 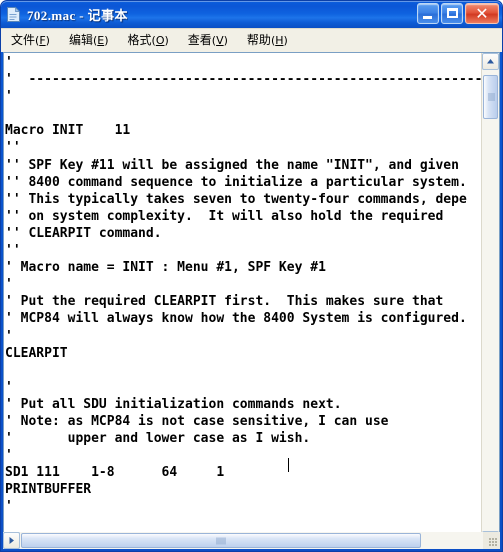 What do you see at coordinates (80, 40) in the screenshot?
I see `menu-item-edit-label: 编辑` at bounding box center [80, 40].